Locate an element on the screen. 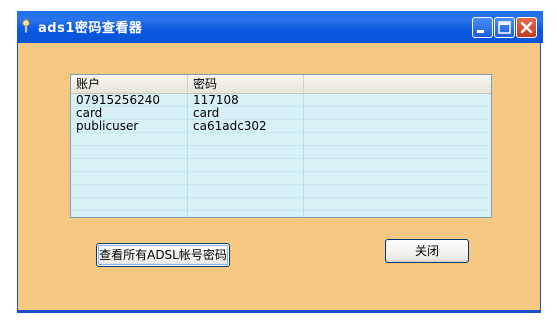 The width and height of the screenshot is (557, 321). key-icon is located at coordinates (26, 26).